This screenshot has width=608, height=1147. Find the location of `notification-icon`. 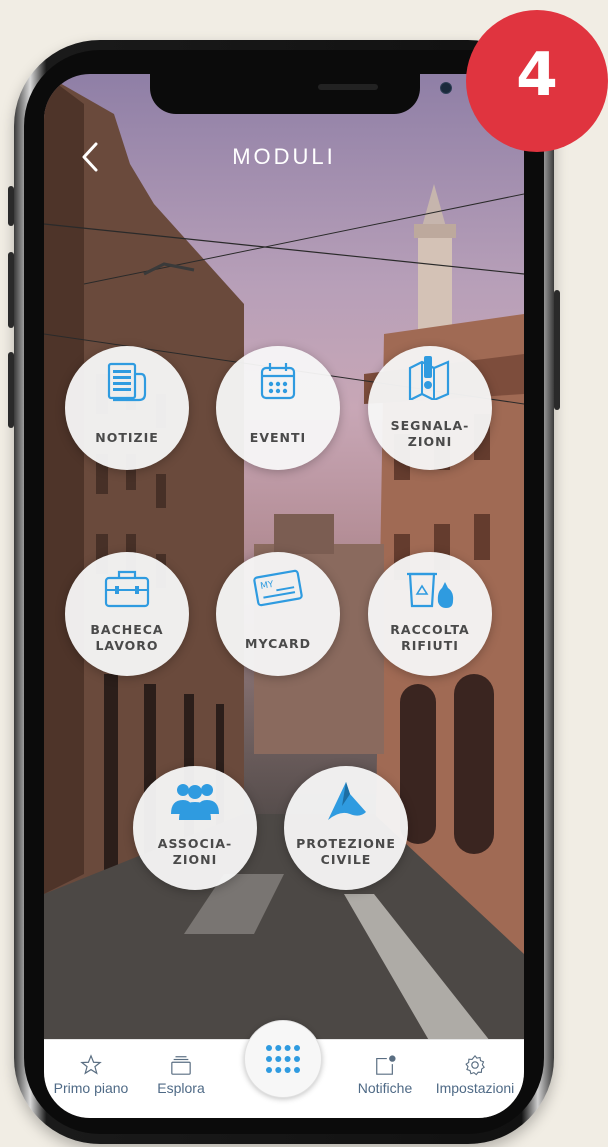

notification-icon is located at coordinates (386, 1065).